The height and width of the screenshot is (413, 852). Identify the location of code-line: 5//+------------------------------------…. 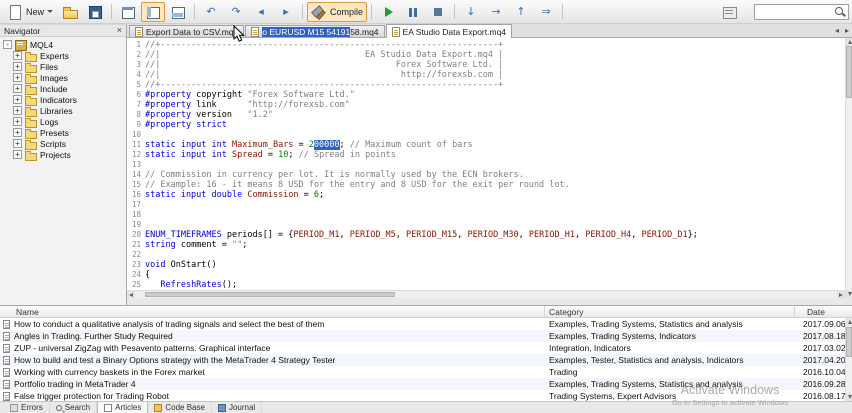
(486, 85).